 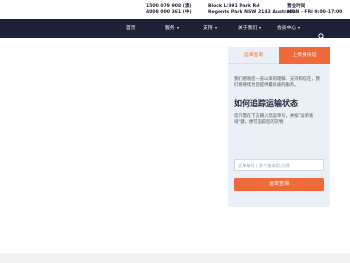 I want to click on nav-item-member-center: 会员中心, so click(x=289, y=28).